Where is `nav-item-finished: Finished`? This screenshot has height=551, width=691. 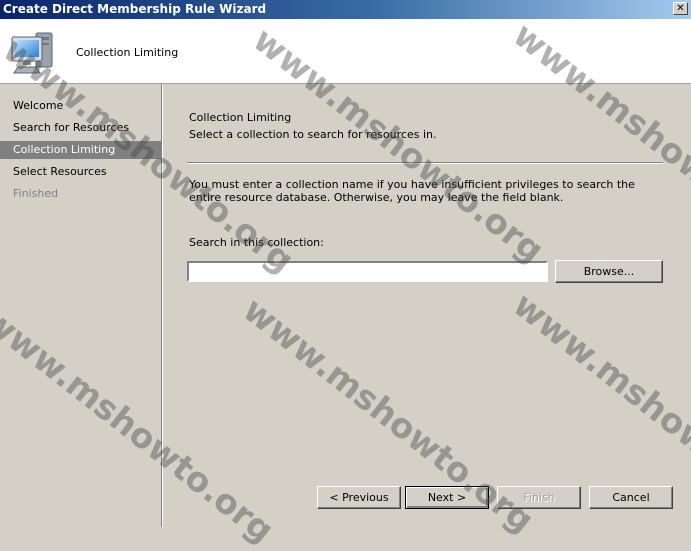 nav-item-finished: Finished is located at coordinates (36, 193).